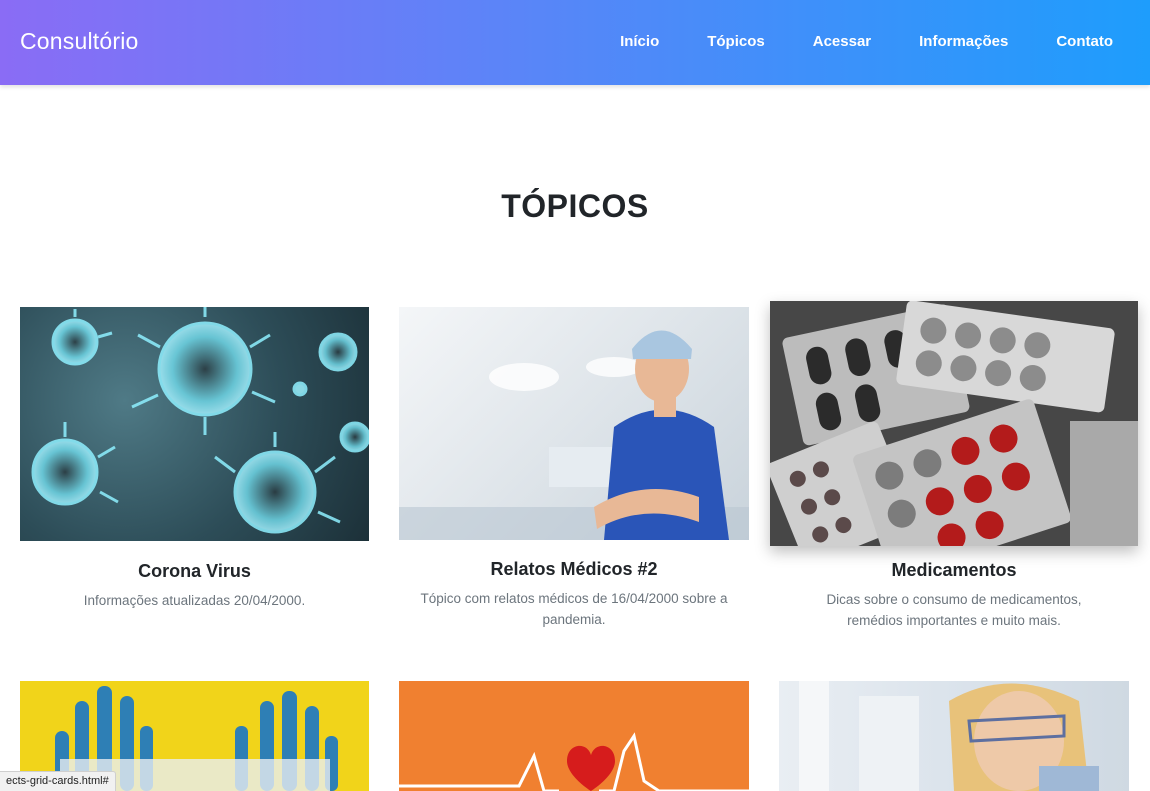 This screenshot has height=791, width=1150. Describe the element at coordinates (949, 736) in the screenshot. I see `researcher-illustration` at that location.